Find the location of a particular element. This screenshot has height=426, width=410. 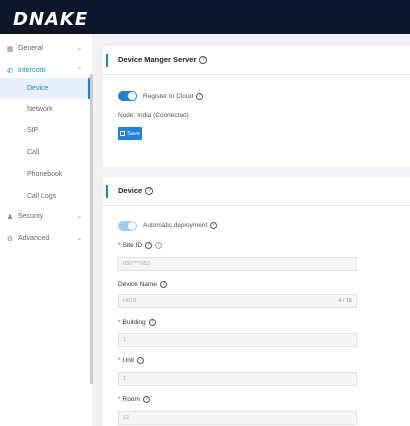

register-cloud-text: Register to Cloud is located at coordinates (168, 97).